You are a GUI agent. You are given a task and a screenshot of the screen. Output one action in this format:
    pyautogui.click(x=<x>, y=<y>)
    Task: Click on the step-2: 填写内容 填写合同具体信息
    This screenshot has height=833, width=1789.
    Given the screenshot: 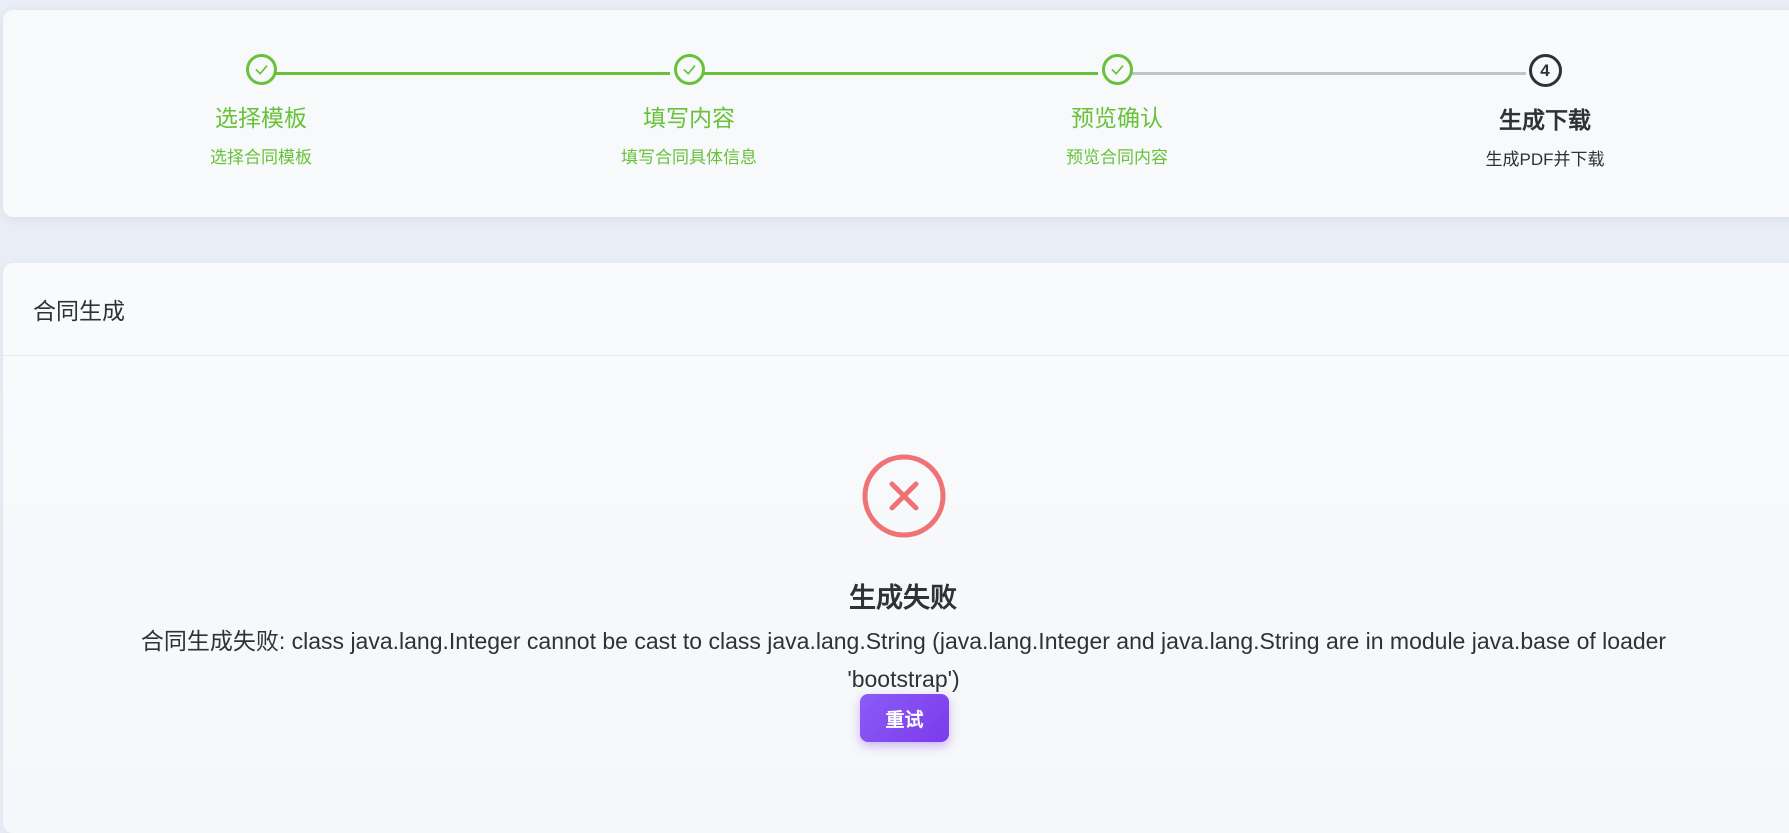 What is the action you would take?
    pyautogui.click(x=689, y=111)
    